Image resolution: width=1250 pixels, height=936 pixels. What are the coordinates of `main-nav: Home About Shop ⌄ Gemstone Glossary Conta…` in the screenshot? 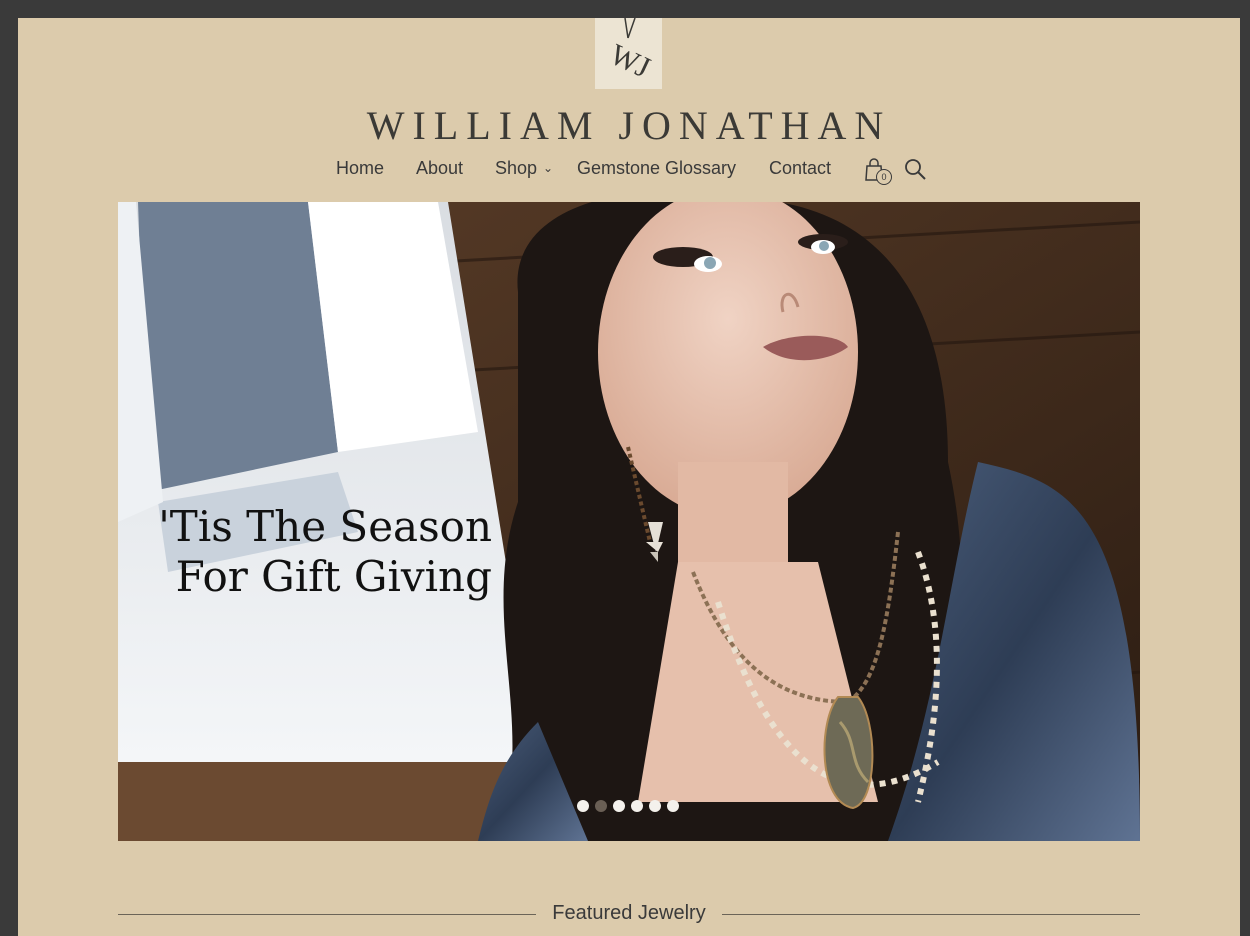 It's located at (629, 171).